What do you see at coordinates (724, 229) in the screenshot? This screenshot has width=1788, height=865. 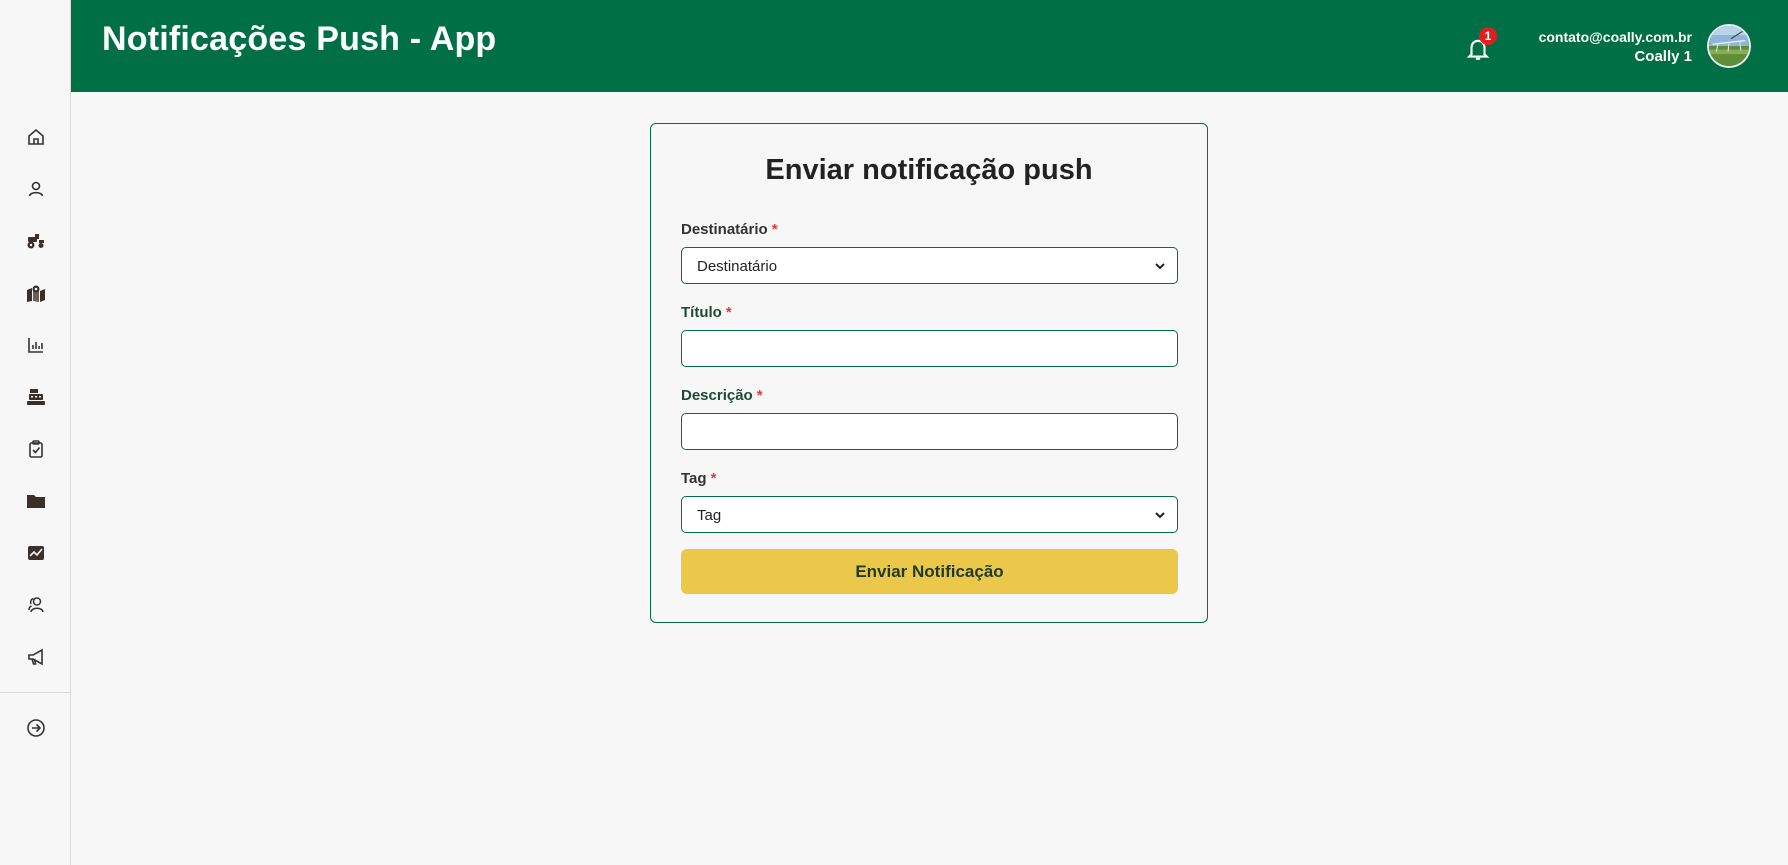 I see `recipient-label-text: Destinatário` at bounding box center [724, 229].